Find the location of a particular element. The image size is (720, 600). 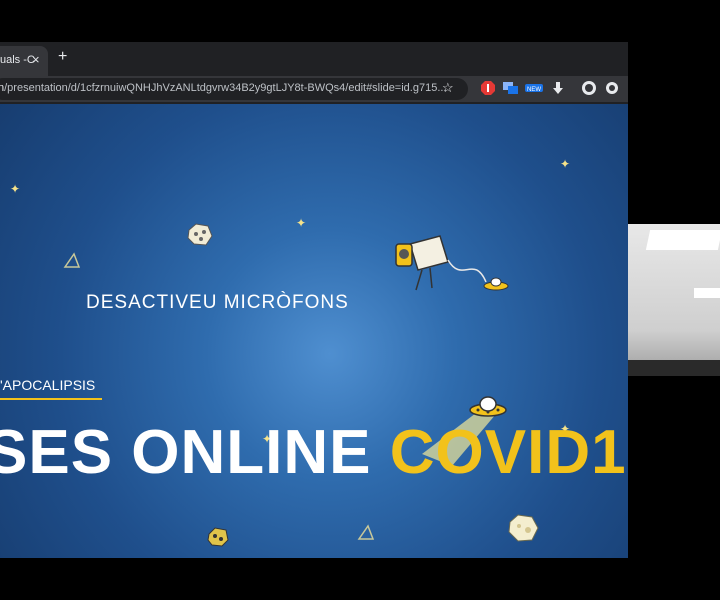

webcam-shadow is located at coordinates (674, 368).